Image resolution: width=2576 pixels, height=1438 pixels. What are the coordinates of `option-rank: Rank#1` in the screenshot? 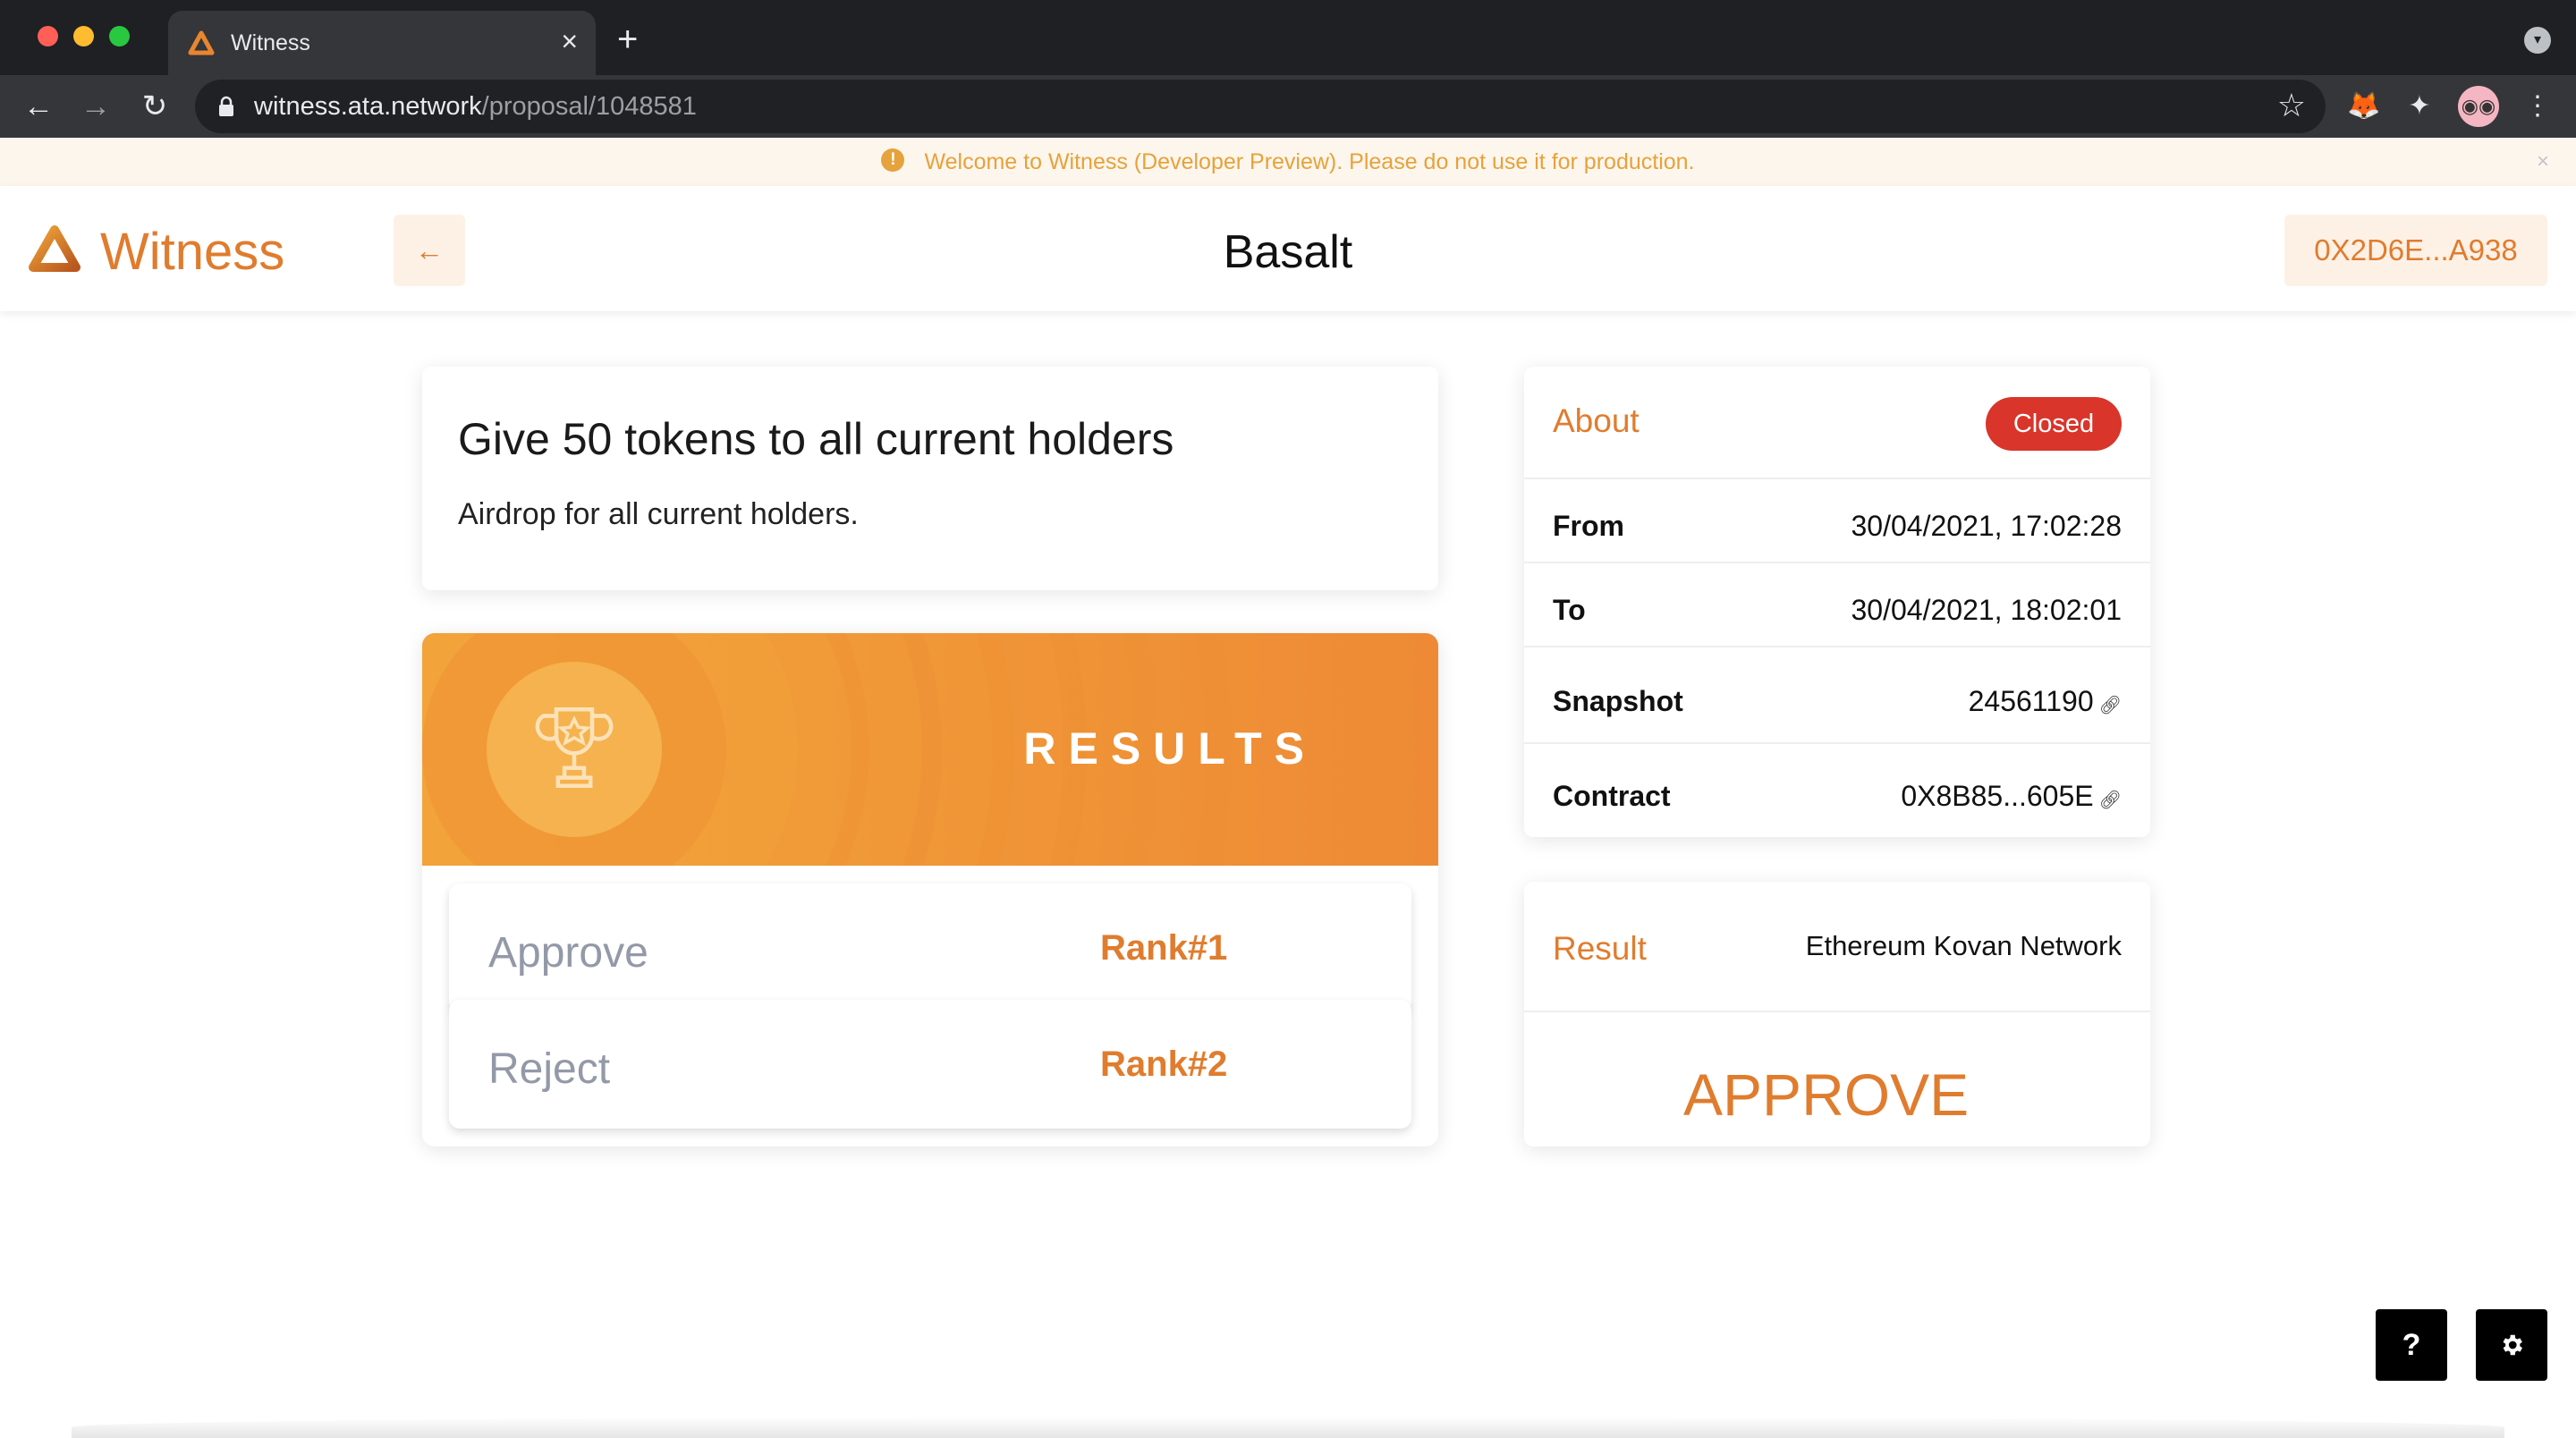 It's located at (1164, 948).